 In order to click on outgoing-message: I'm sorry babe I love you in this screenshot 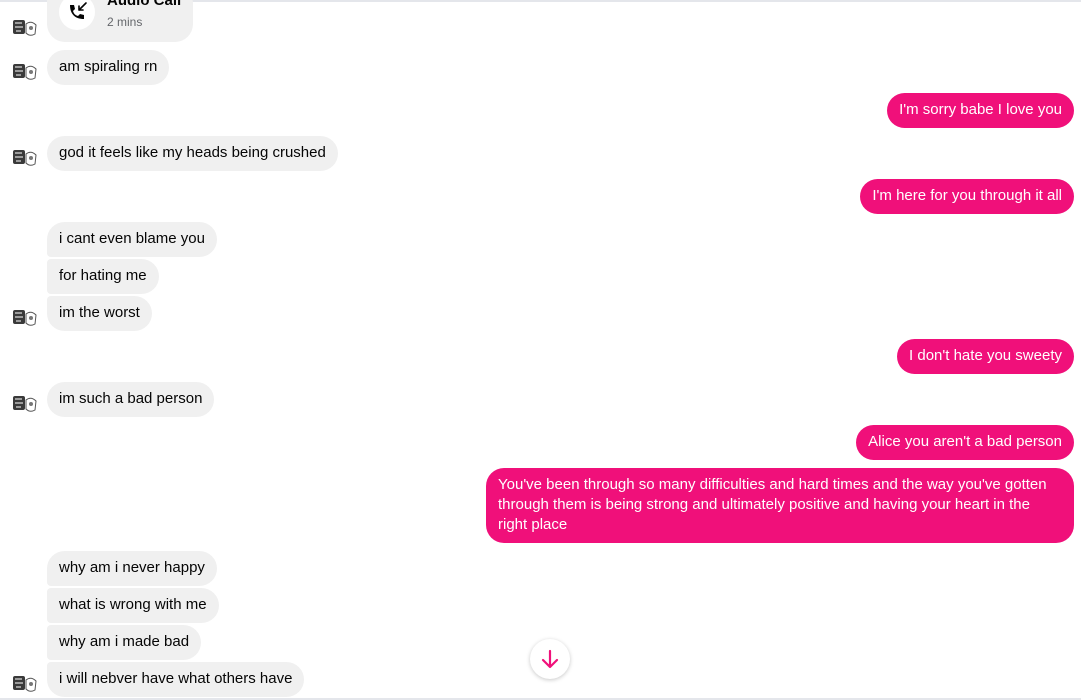, I will do `click(980, 110)`.